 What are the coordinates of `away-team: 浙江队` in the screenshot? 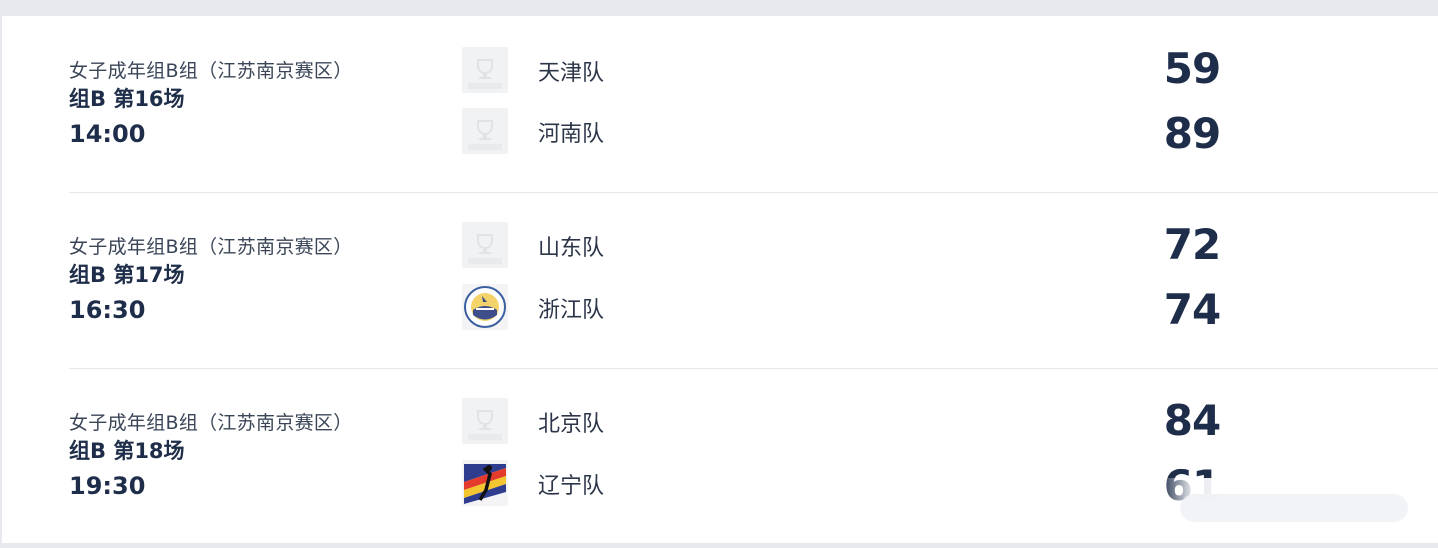 It's located at (612, 308).